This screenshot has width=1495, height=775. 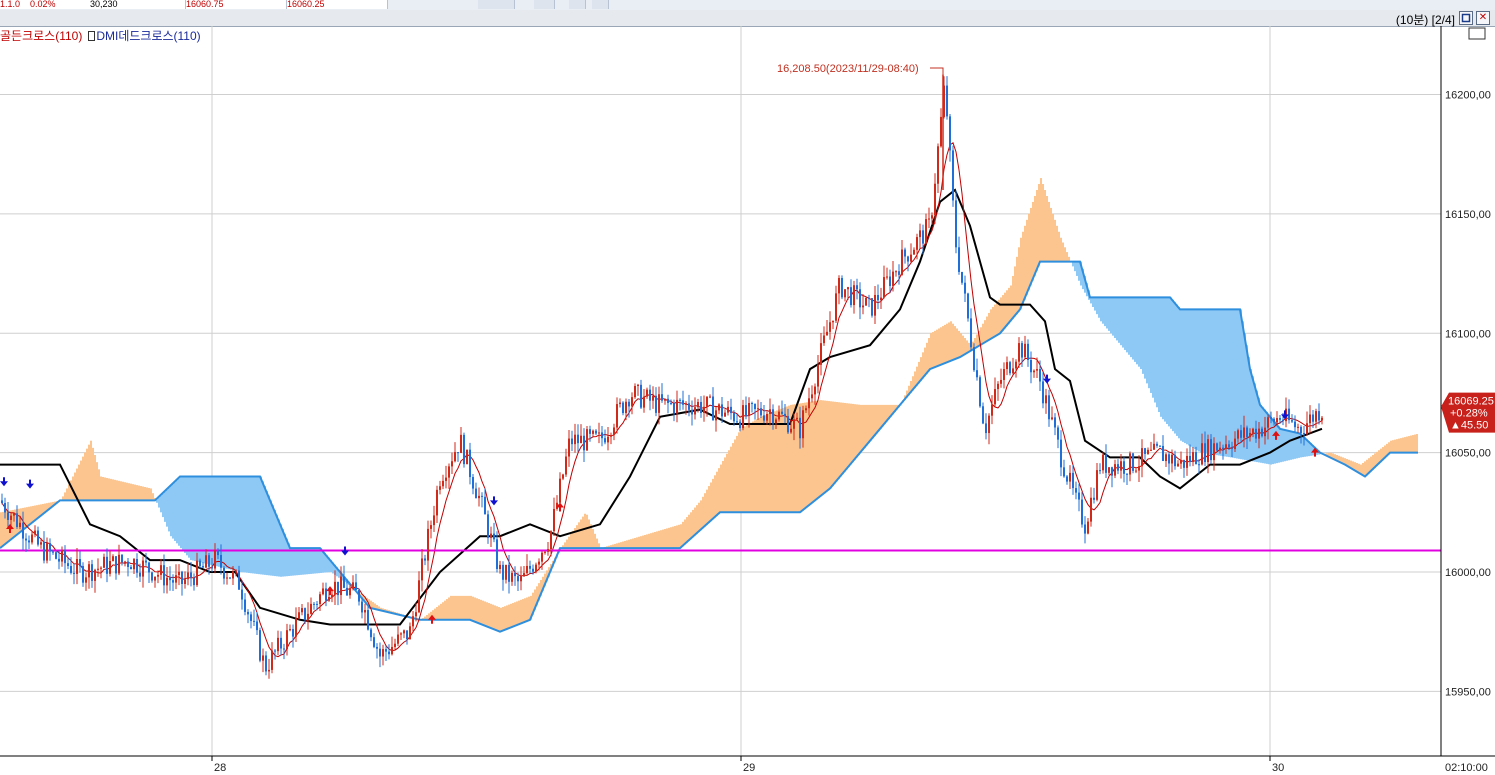 I want to click on restore-window-icon, so click(x=1466, y=18).